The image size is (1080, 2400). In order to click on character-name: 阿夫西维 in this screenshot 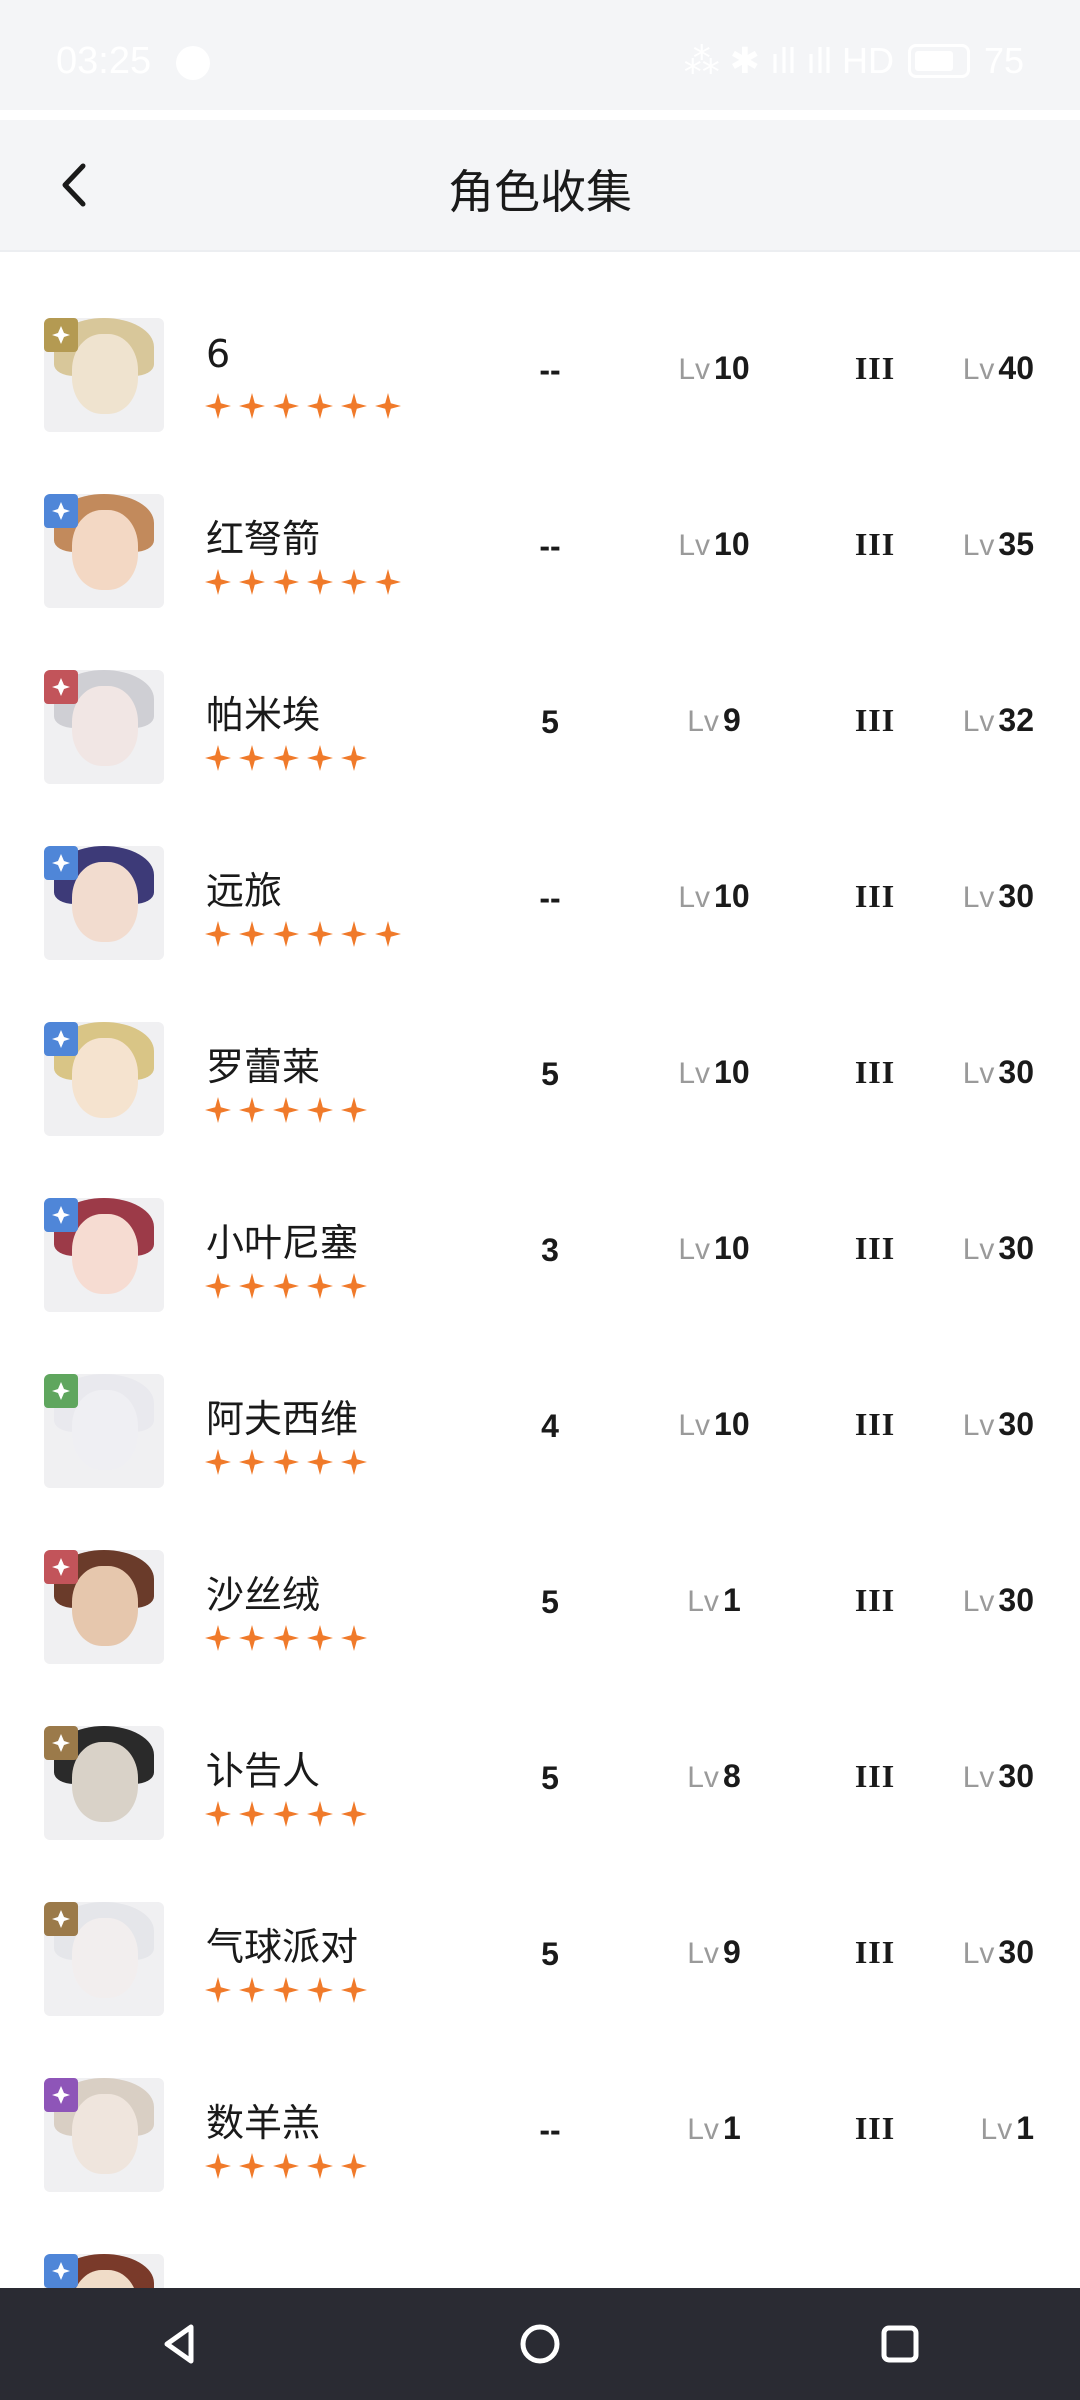, I will do `click(282, 1419)`.